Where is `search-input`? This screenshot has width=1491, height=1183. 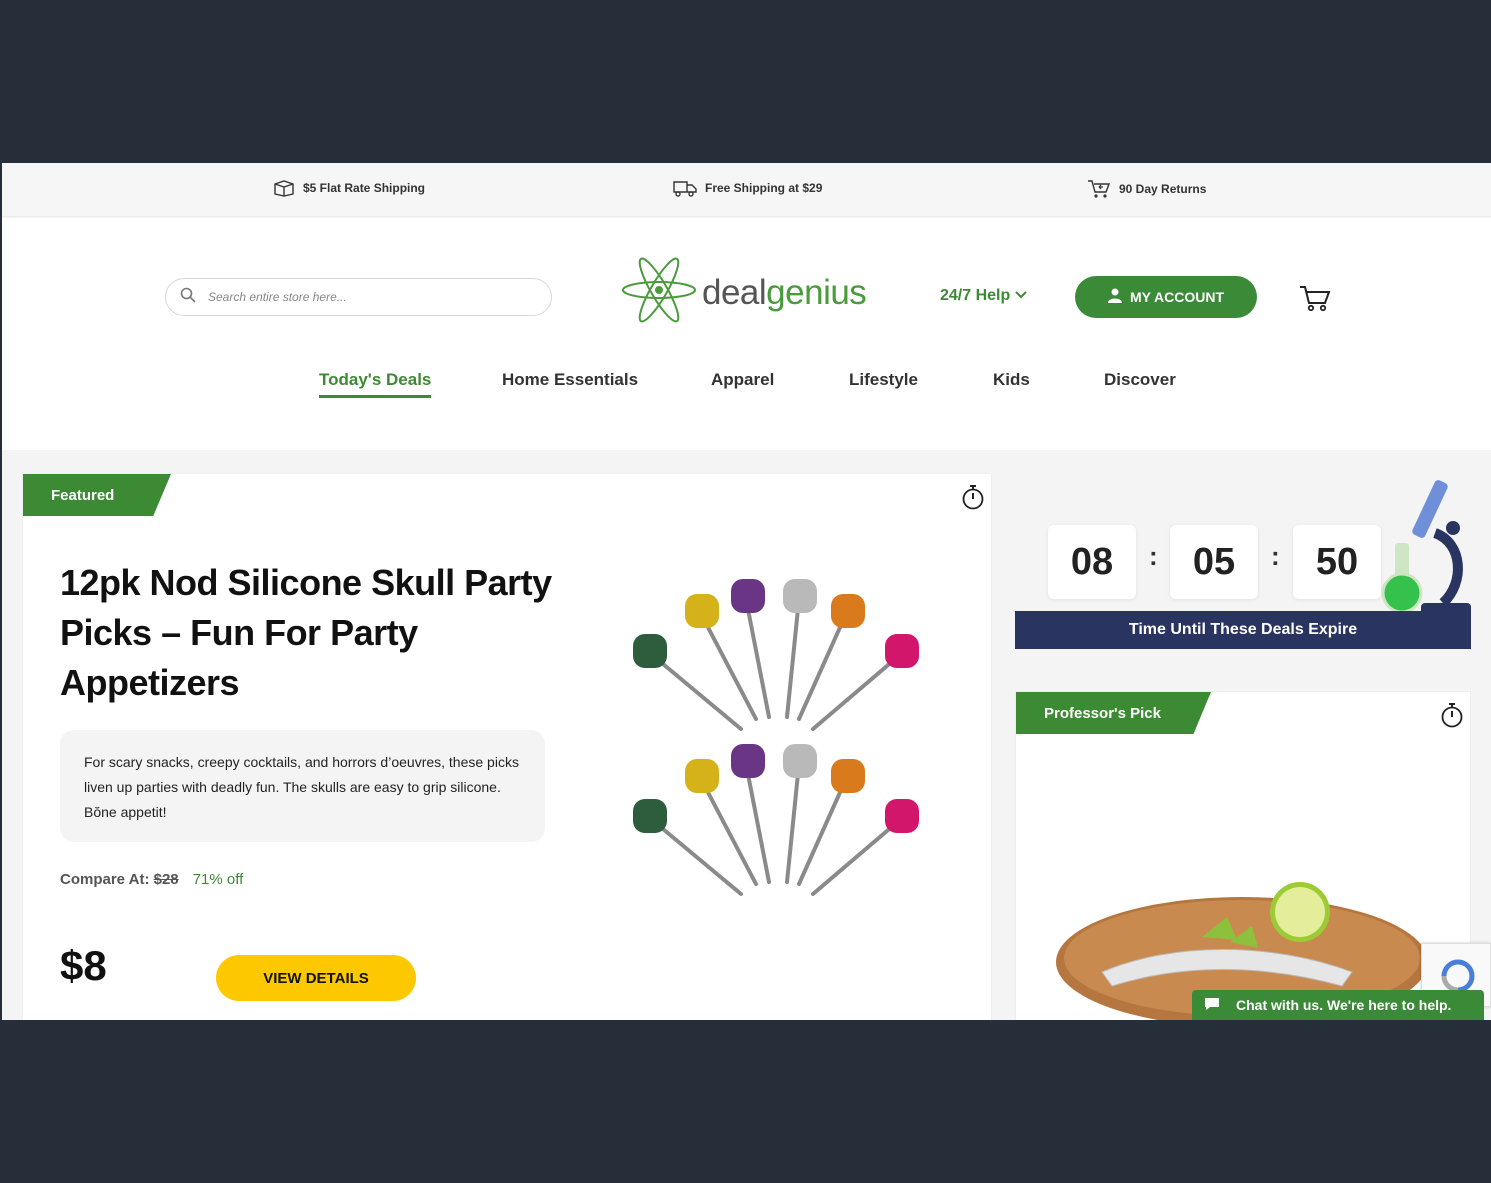
search-input is located at coordinates (358, 297).